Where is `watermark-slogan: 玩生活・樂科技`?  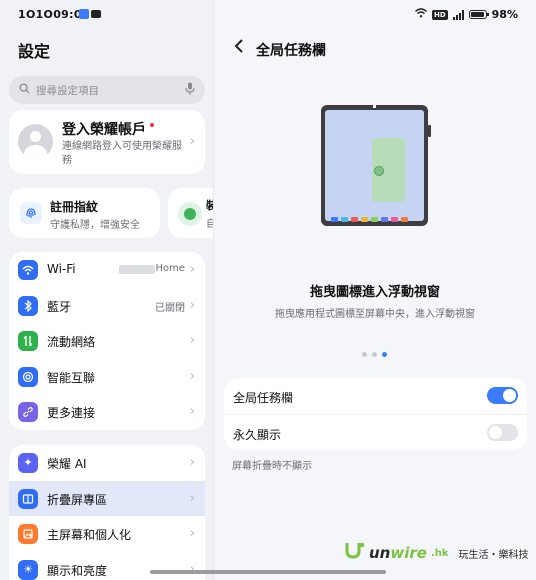 watermark-slogan: 玩生活・樂科技 is located at coordinates (493, 555).